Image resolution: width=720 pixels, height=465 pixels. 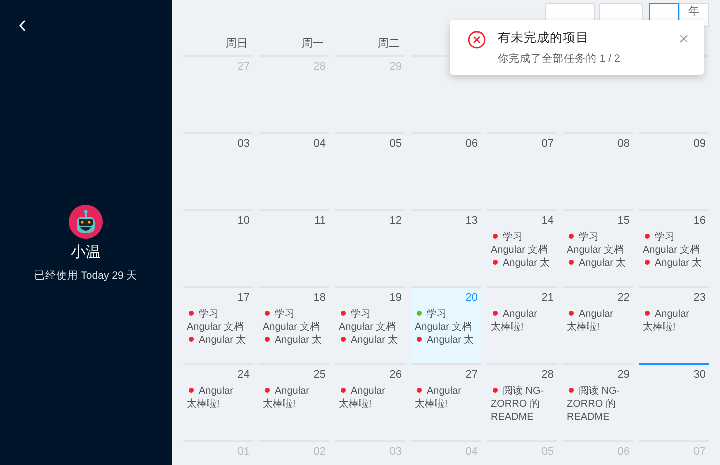 What do you see at coordinates (560, 59) in the screenshot?
I see `notification-message: 你完成了全部任务的 1 / 2` at bounding box center [560, 59].